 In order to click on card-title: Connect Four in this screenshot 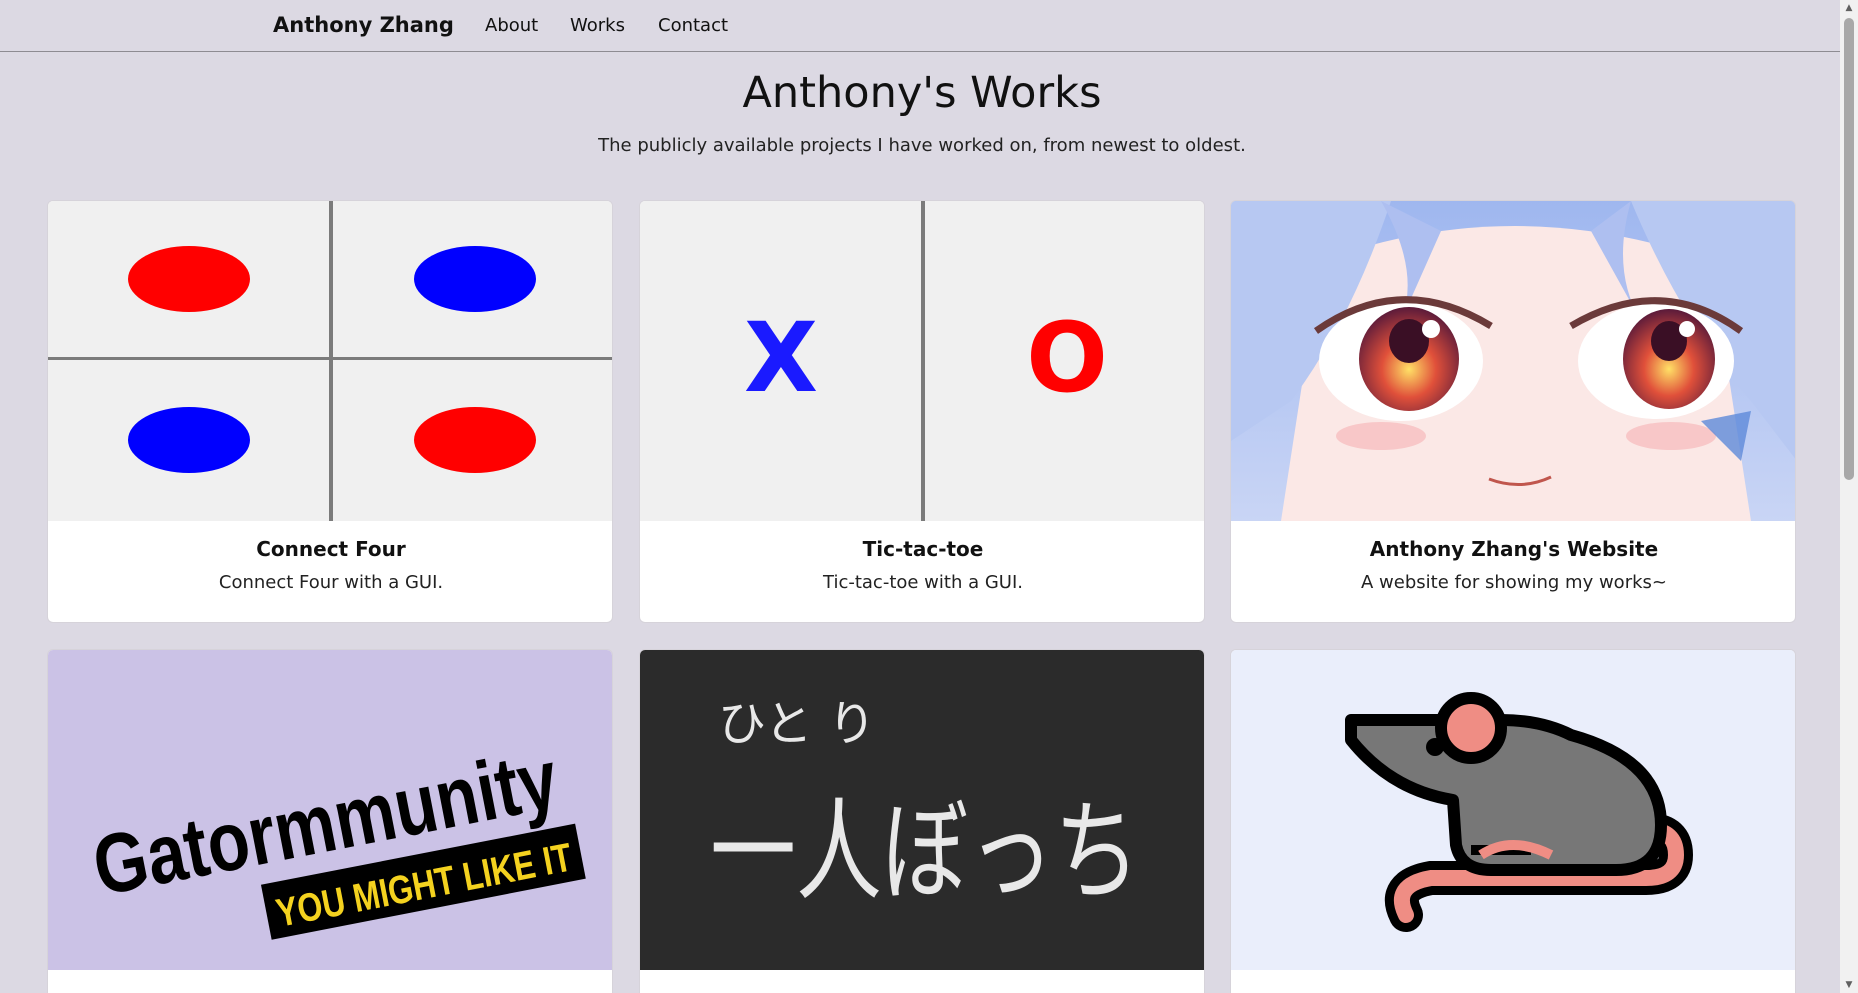, I will do `click(331, 549)`.